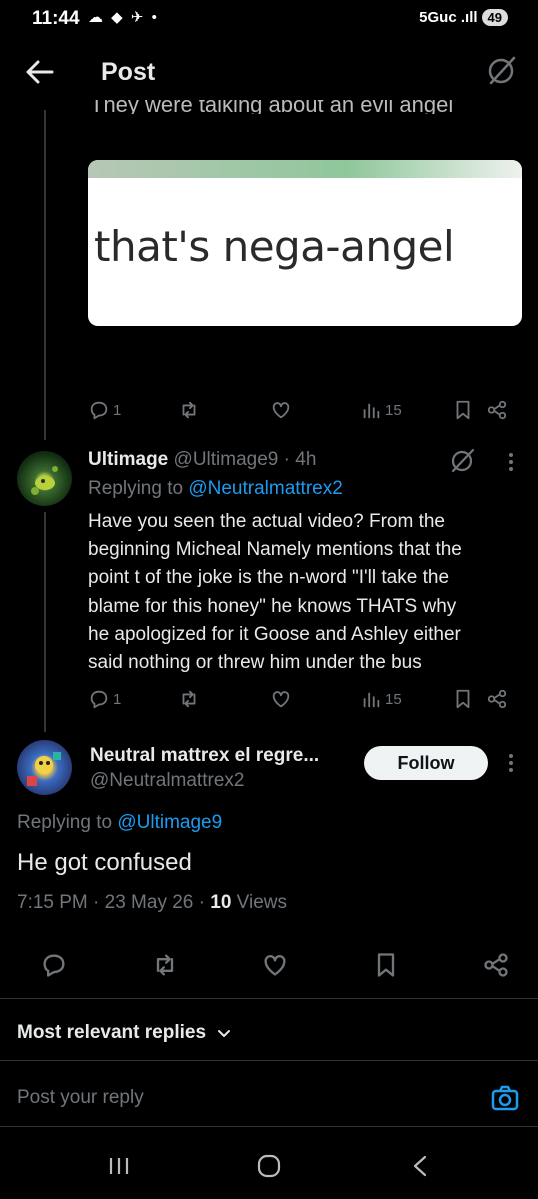  I want to click on system-nav-bar, so click(269, 1164).